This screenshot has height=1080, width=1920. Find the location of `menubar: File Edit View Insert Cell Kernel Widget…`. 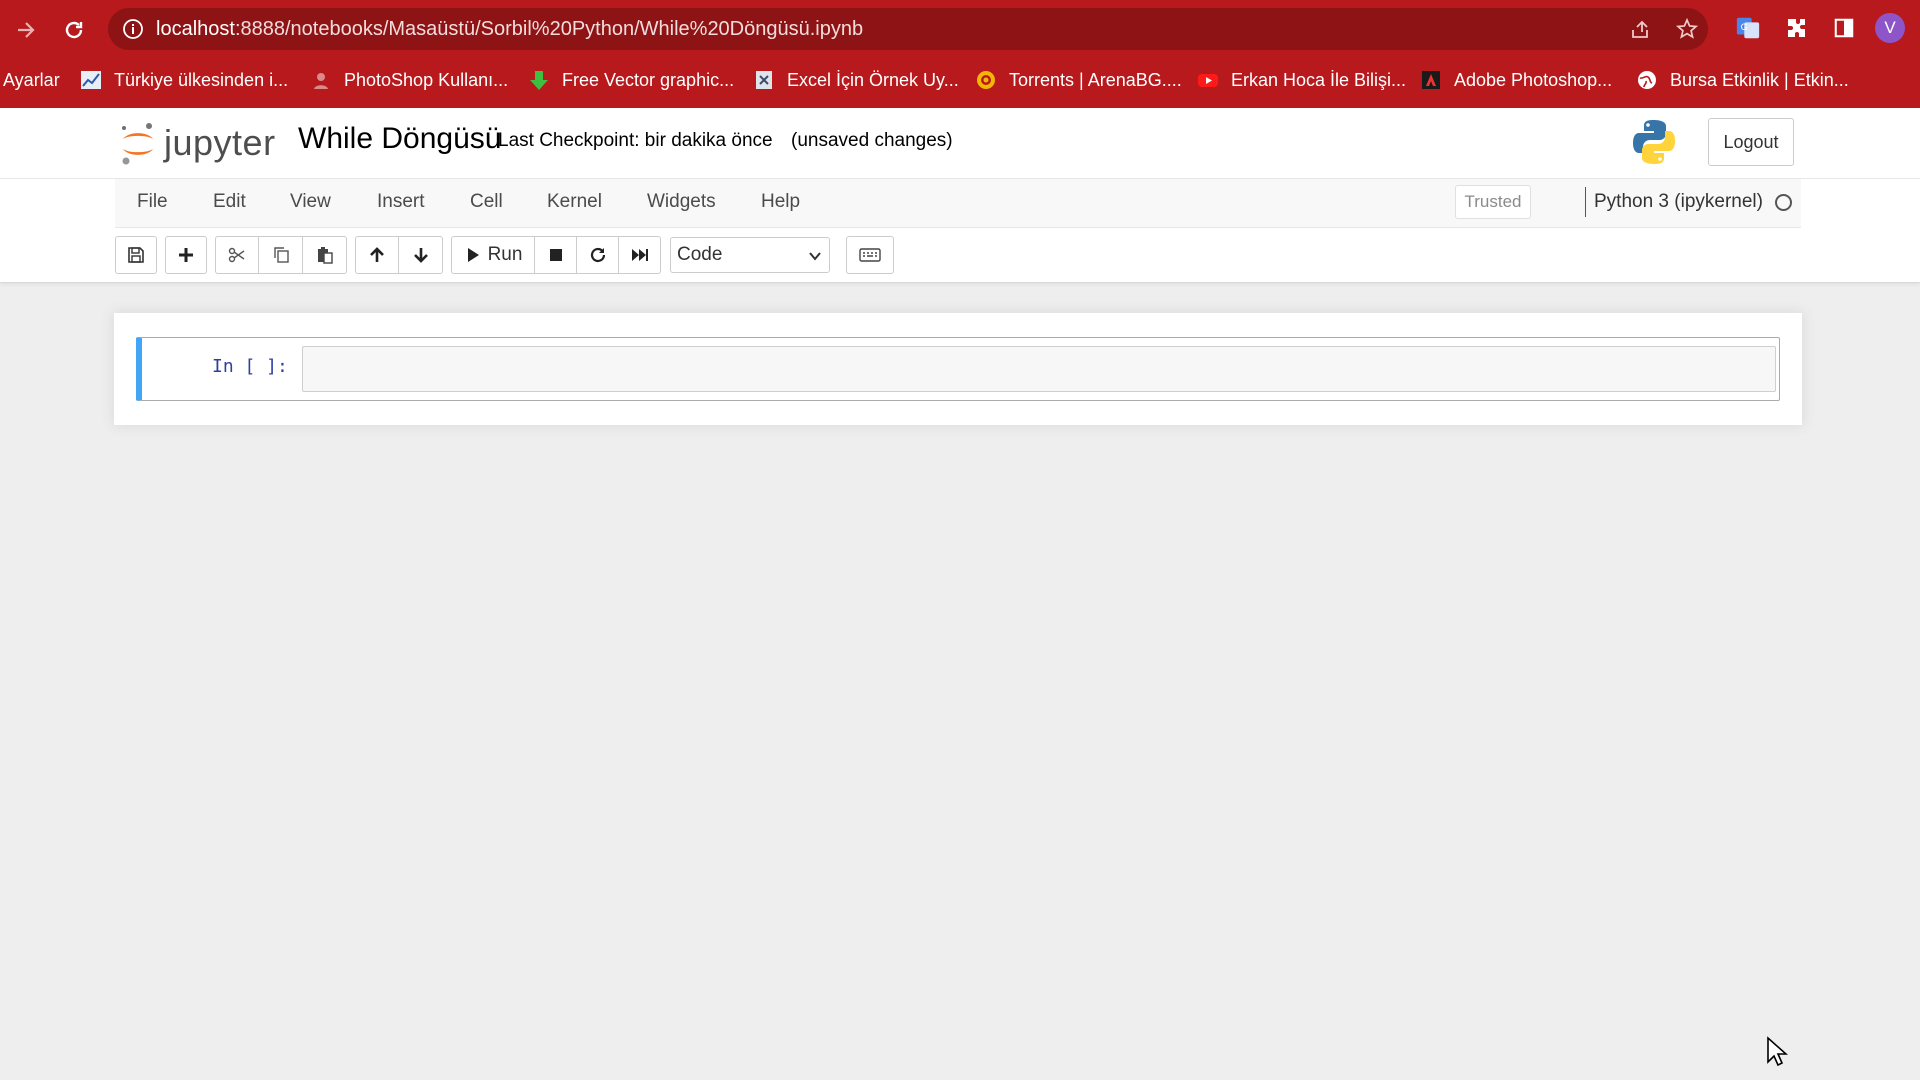

menubar: File Edit View Insert Cell Kernel Widget… is located at coordinates (958, 203).